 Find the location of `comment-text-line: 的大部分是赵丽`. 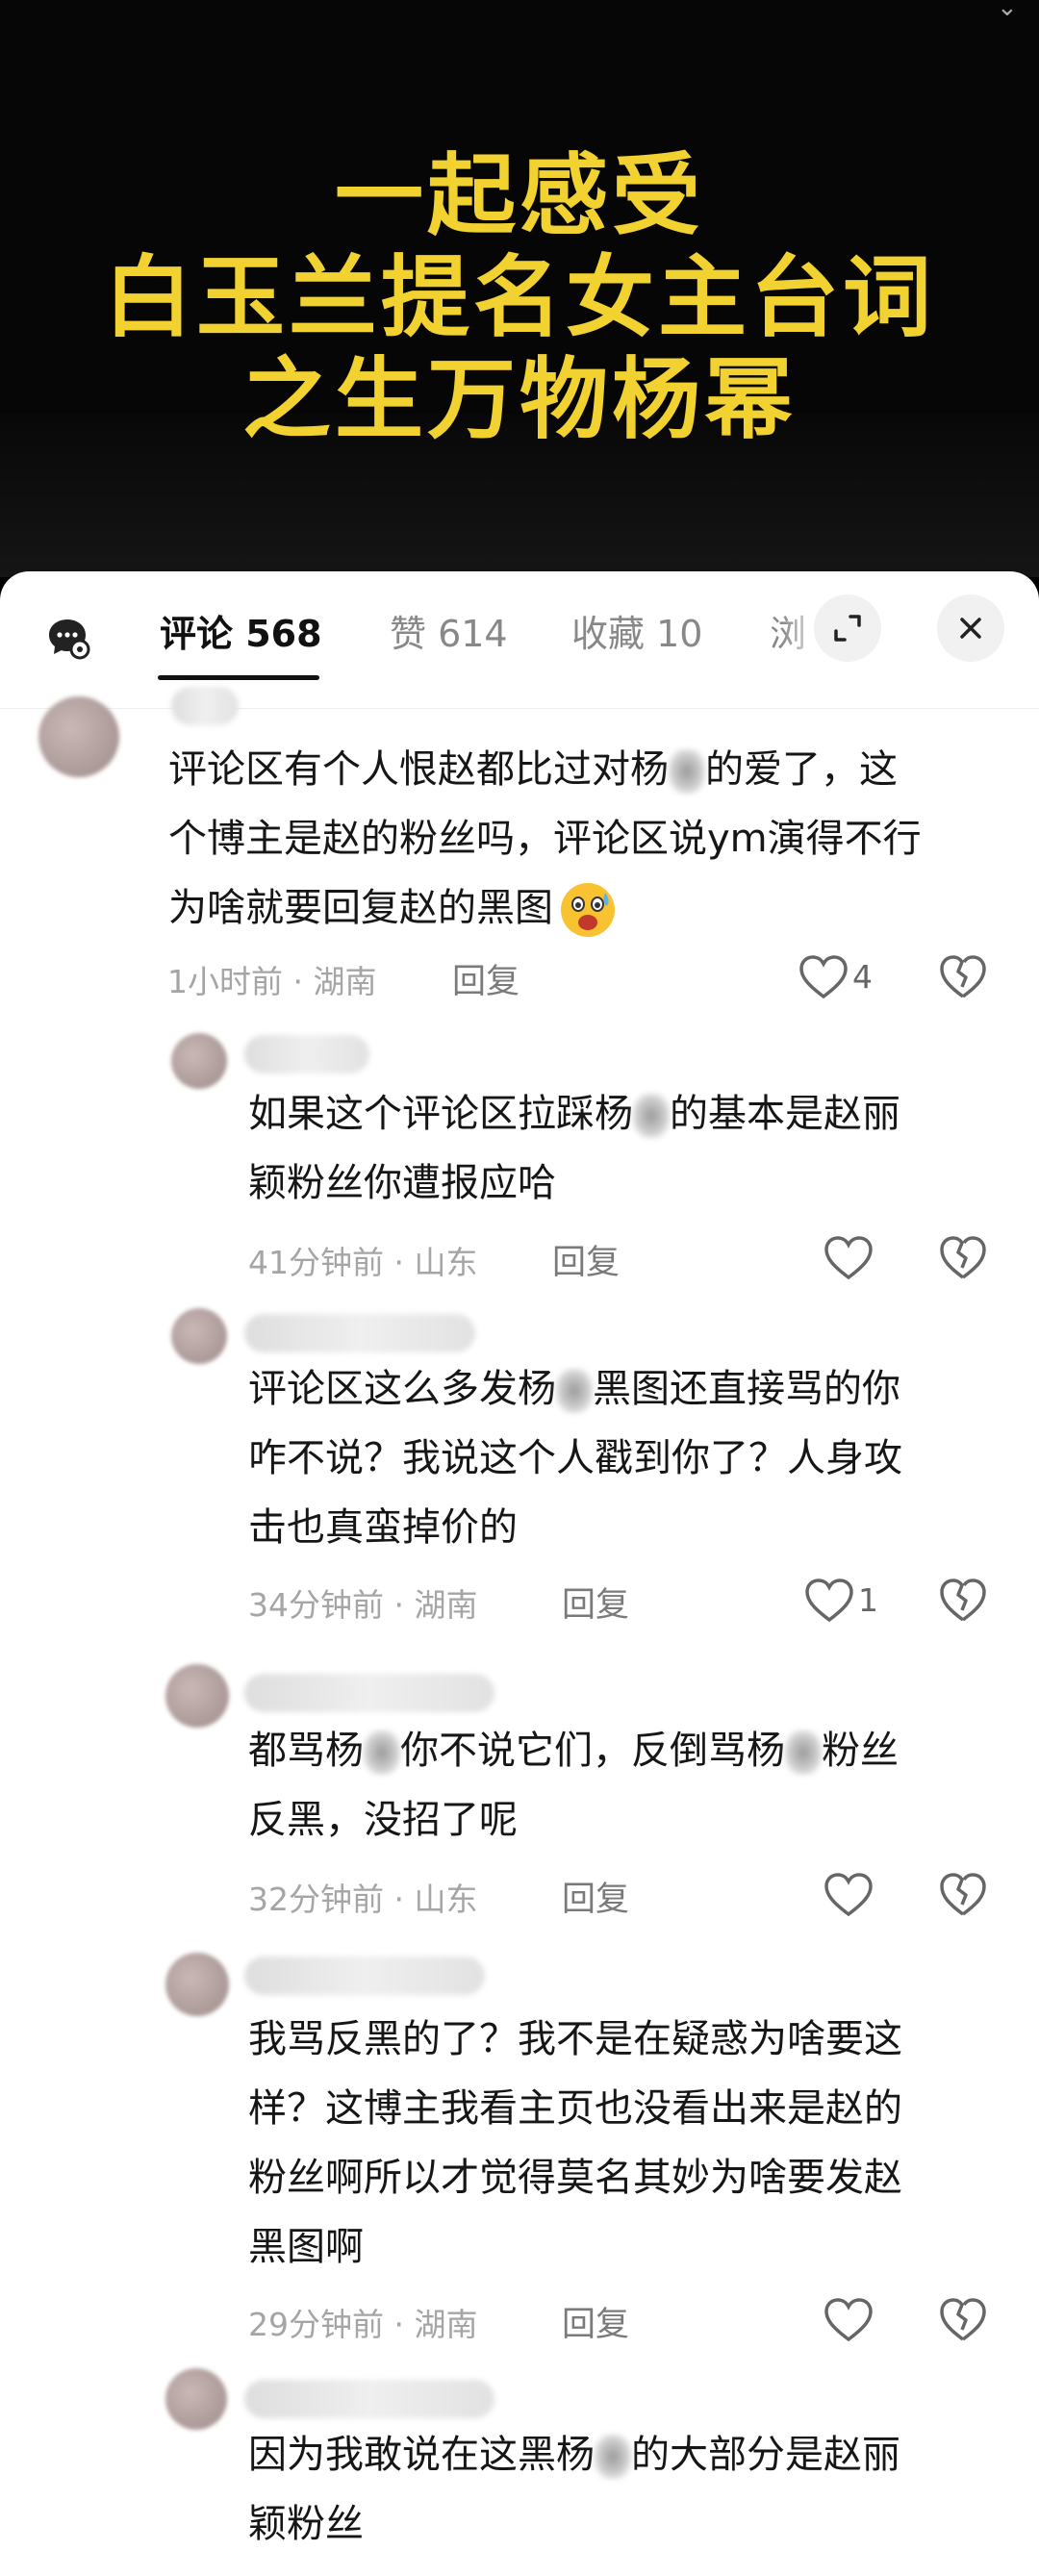

comment-text-line: 的大部分是赵丽 is located at coordinates (765, 2455).